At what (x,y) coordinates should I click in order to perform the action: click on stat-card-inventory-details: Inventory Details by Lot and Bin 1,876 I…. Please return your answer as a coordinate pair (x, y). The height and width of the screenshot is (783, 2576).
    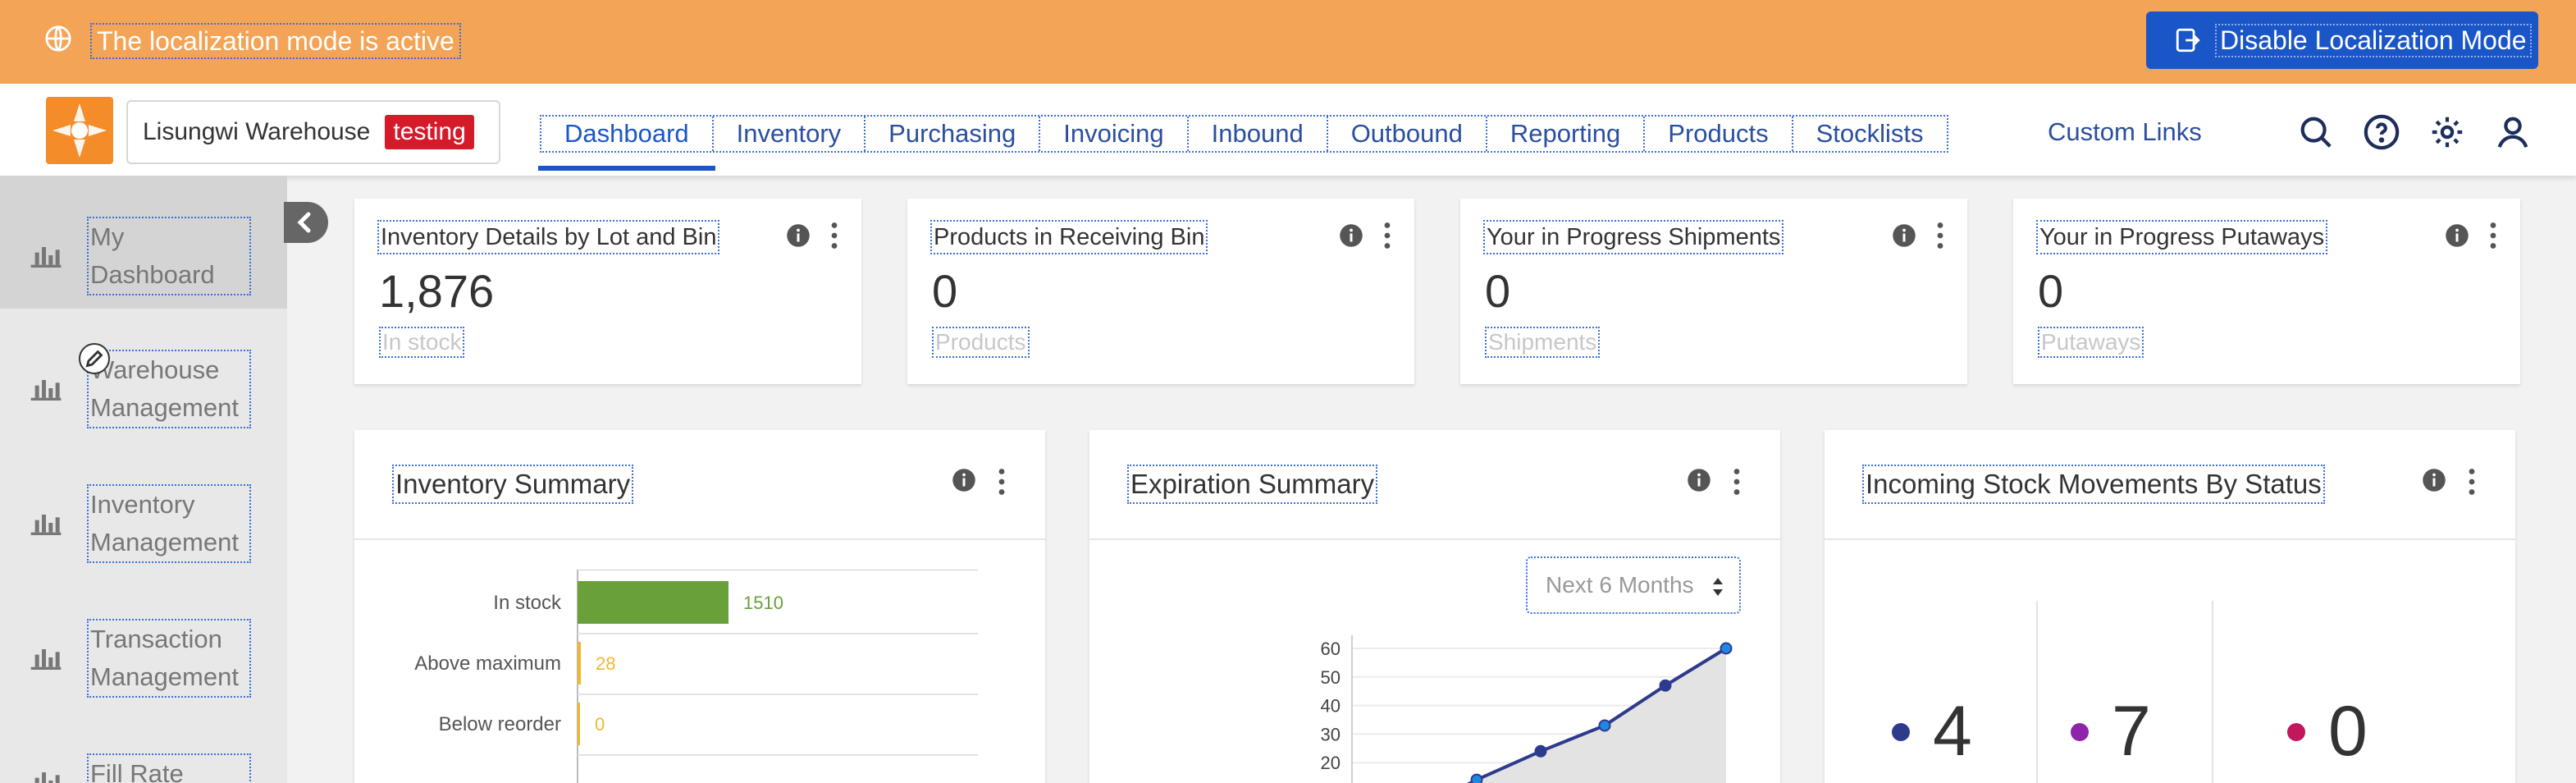
    Looking at the image, I should click on (607, 291).